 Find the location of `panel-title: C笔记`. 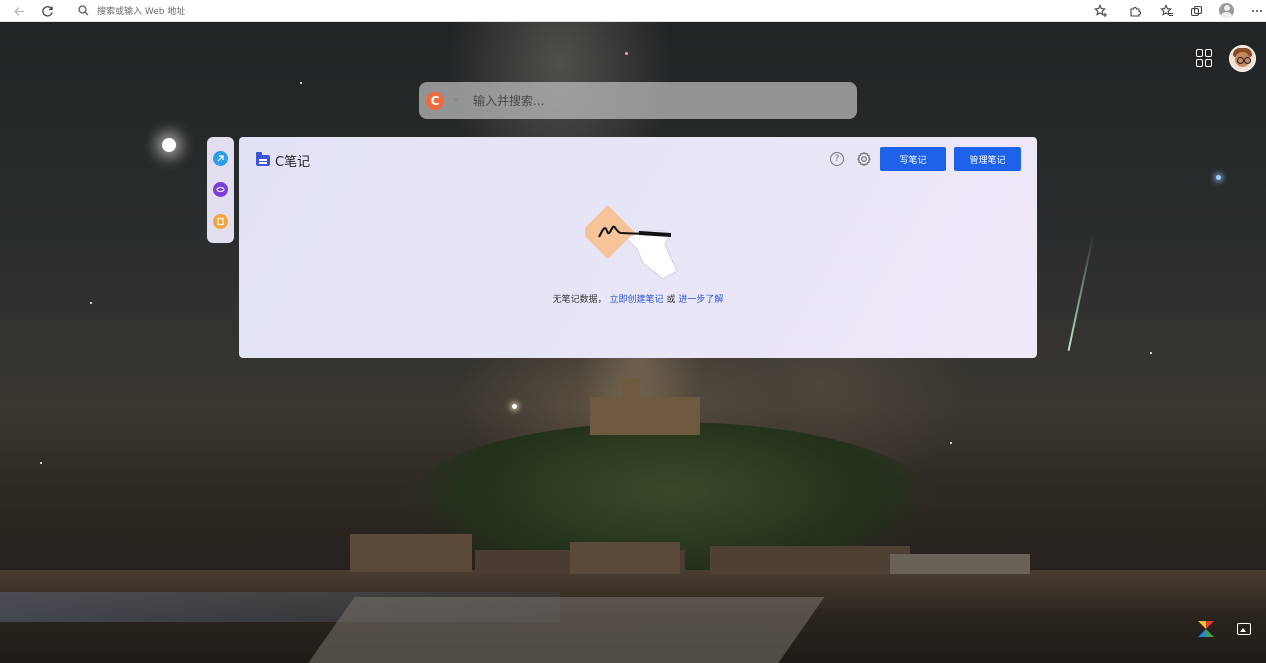

panel-title: C笔记 is located at coordinates (283, 160).